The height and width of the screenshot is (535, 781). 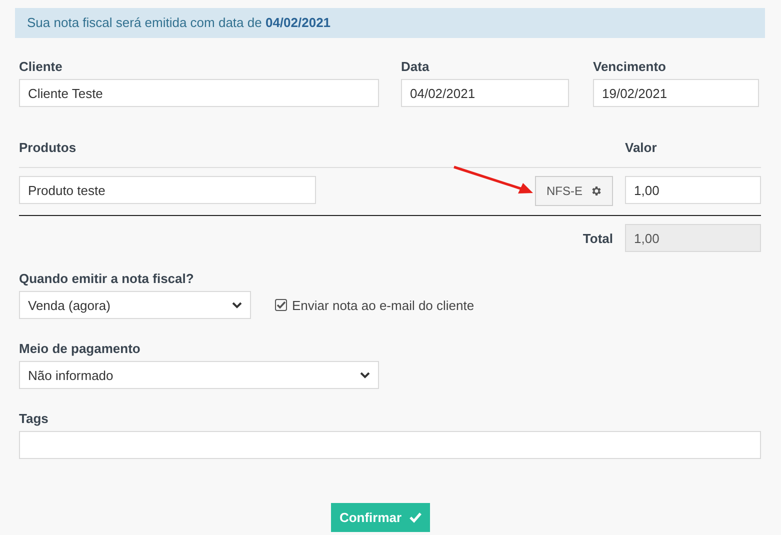 What do you see at coordinates (415, 517) in the screenshot?
I see `check-icon` at bounding box center [415, 517].